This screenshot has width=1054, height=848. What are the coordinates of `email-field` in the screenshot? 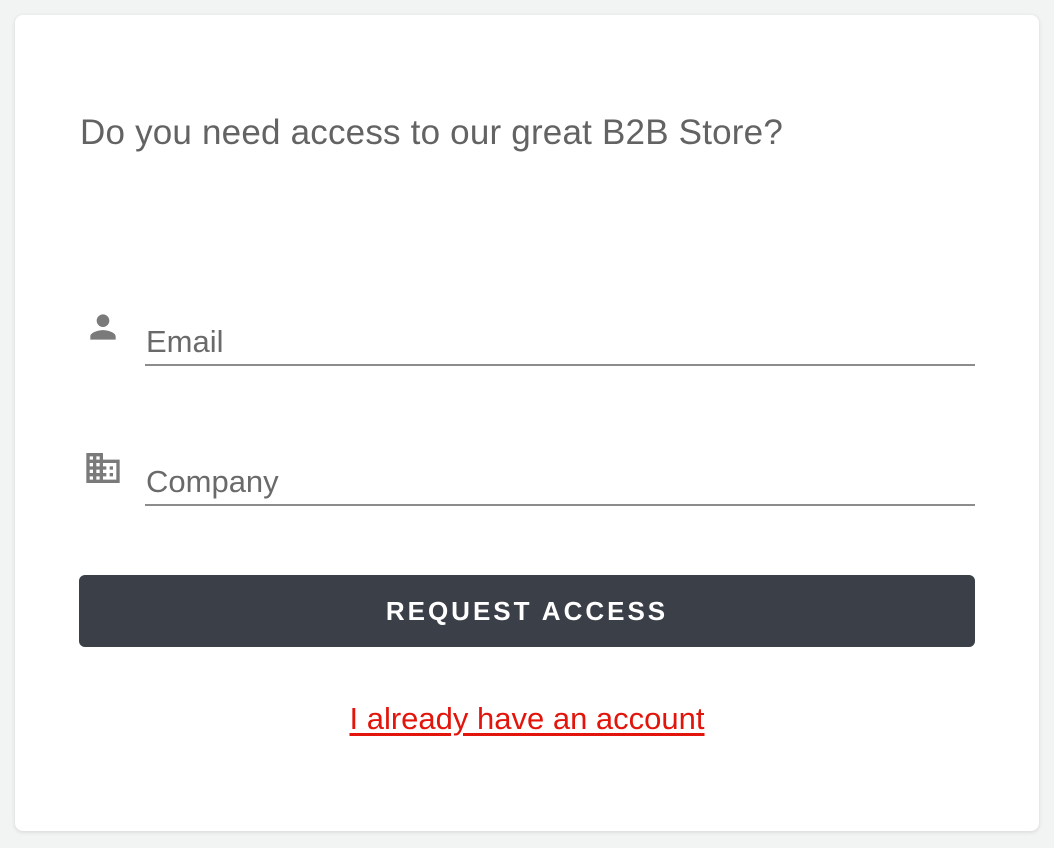 It's located at (560, 336).